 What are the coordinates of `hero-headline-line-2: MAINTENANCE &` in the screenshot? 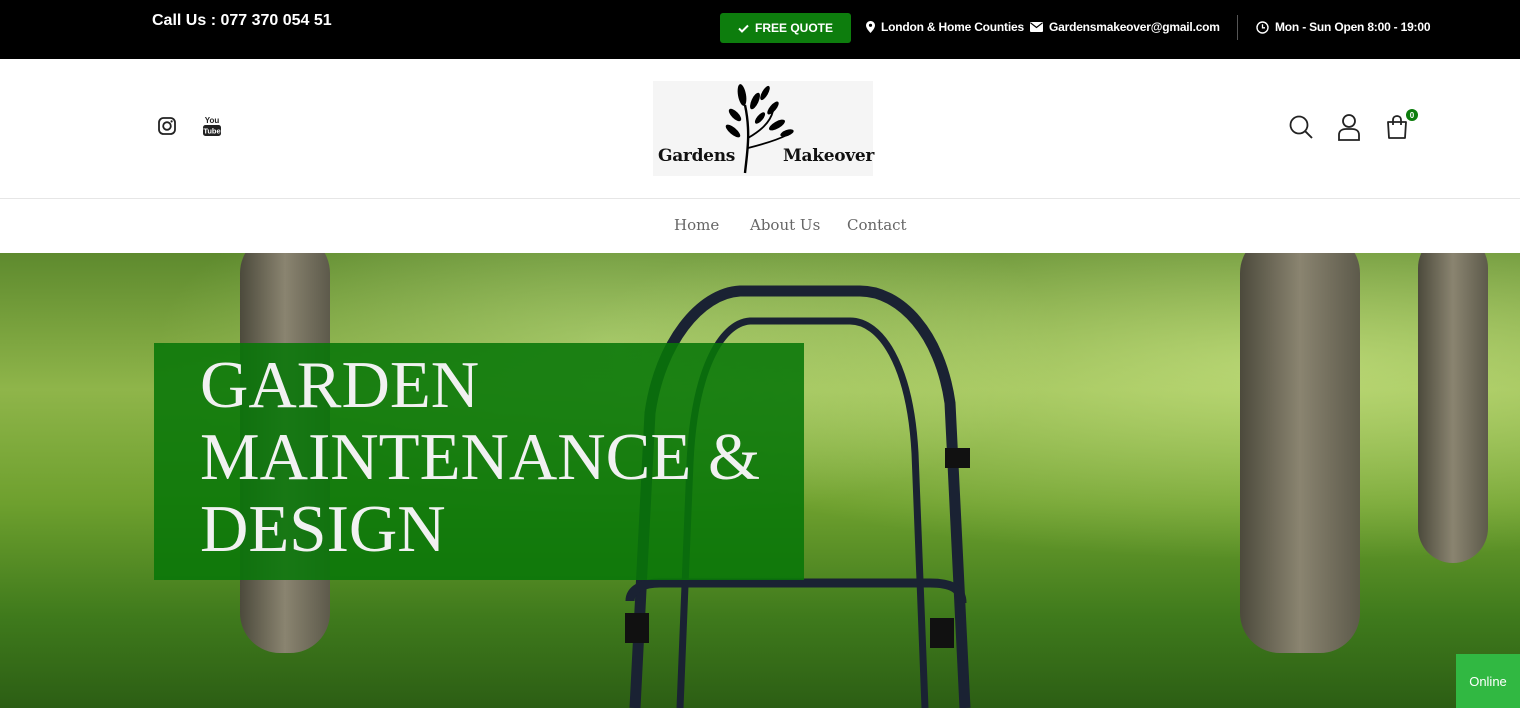 It's located at (480, 457).